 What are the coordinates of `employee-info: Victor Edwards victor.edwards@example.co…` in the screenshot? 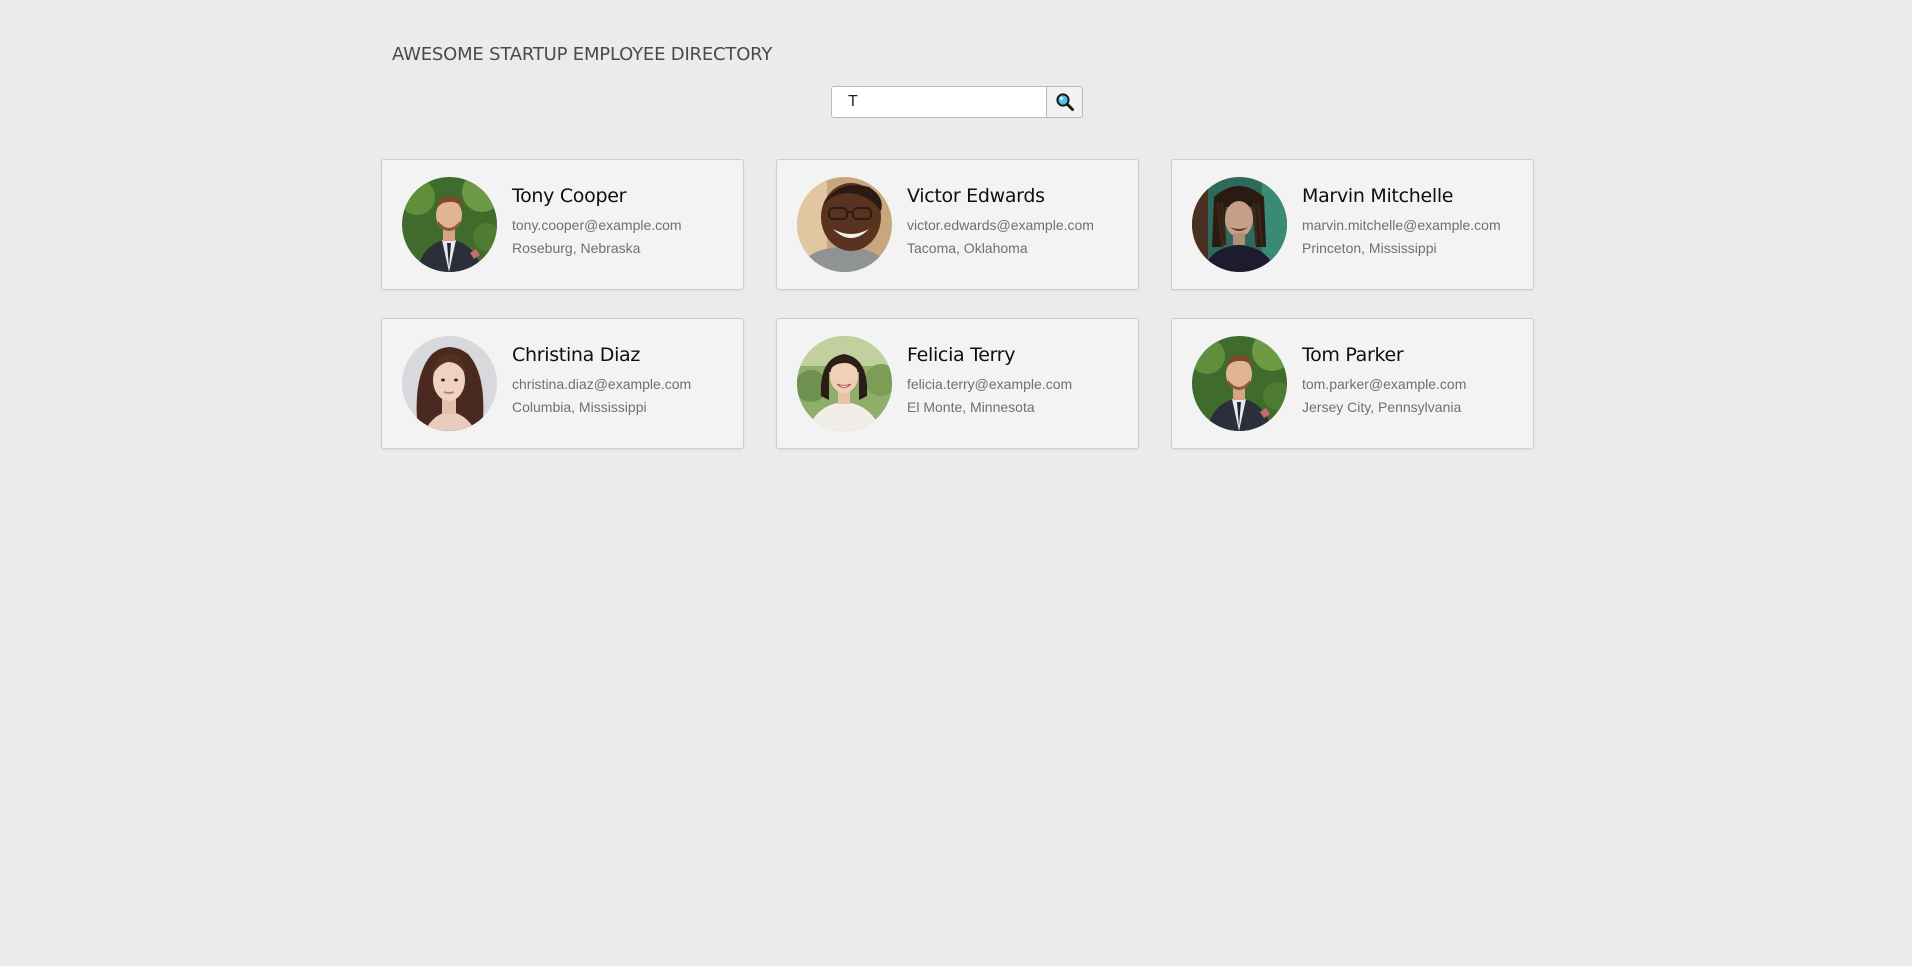 It's located at (1000, 222).